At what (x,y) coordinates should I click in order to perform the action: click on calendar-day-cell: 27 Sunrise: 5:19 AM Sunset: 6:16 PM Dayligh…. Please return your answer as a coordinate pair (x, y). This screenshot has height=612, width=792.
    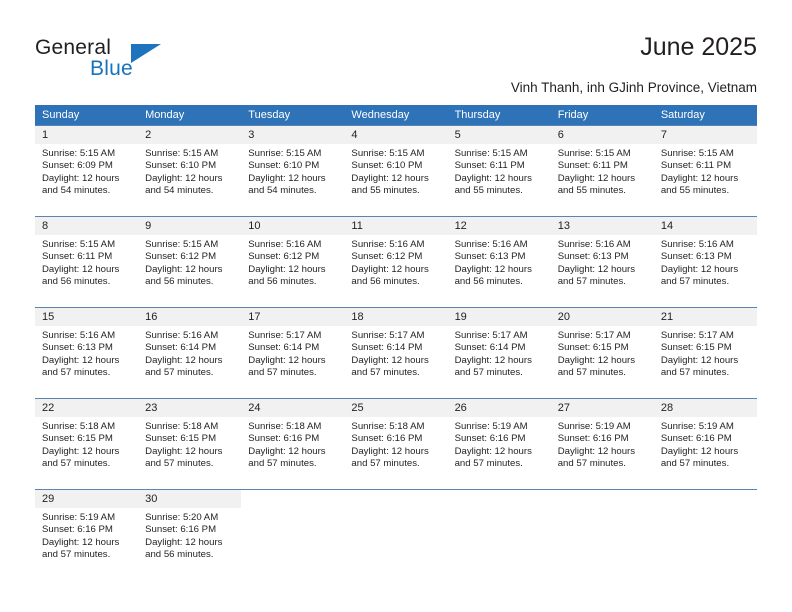
    Looking at the image, I should click on (602, 444).